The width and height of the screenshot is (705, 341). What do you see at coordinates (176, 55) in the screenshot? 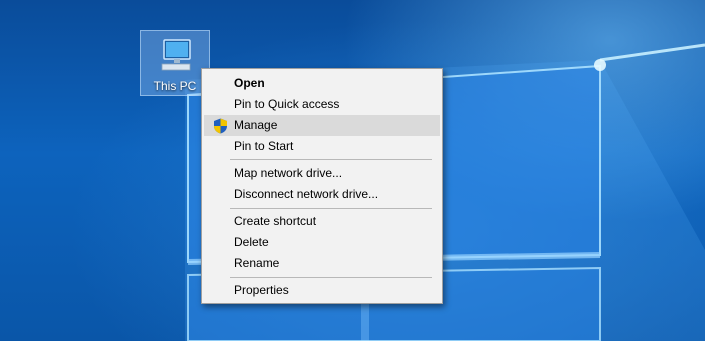
I see `this-pc-icon` at bounding box center [176, 55].